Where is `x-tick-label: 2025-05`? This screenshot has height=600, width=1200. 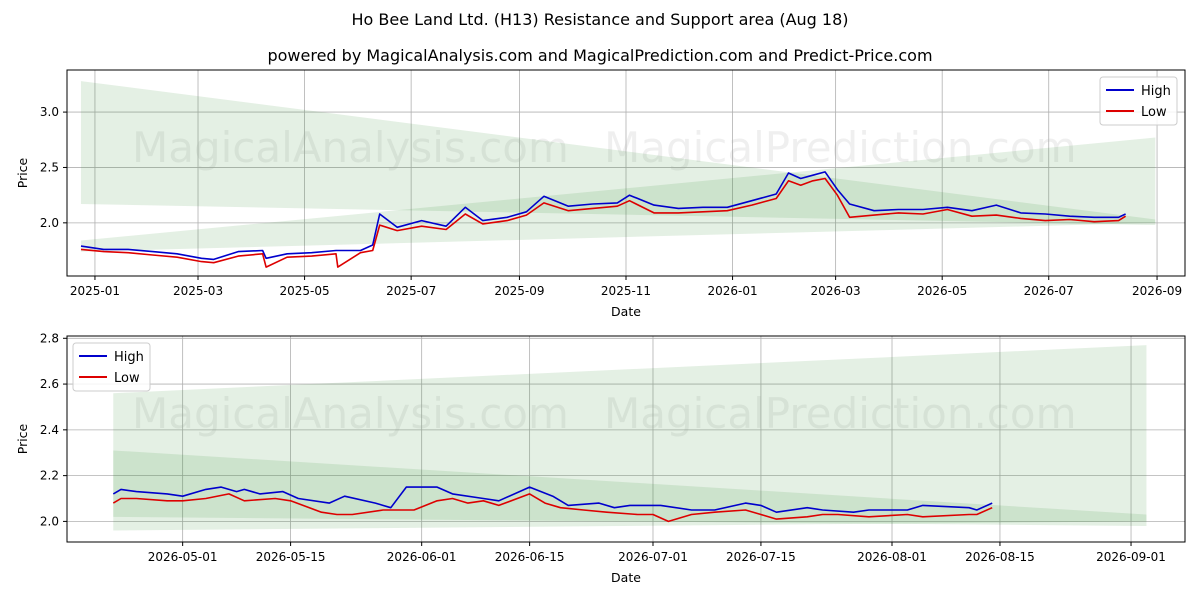
x-tick-label: 2025-05 is located at coordinates (305, 291).